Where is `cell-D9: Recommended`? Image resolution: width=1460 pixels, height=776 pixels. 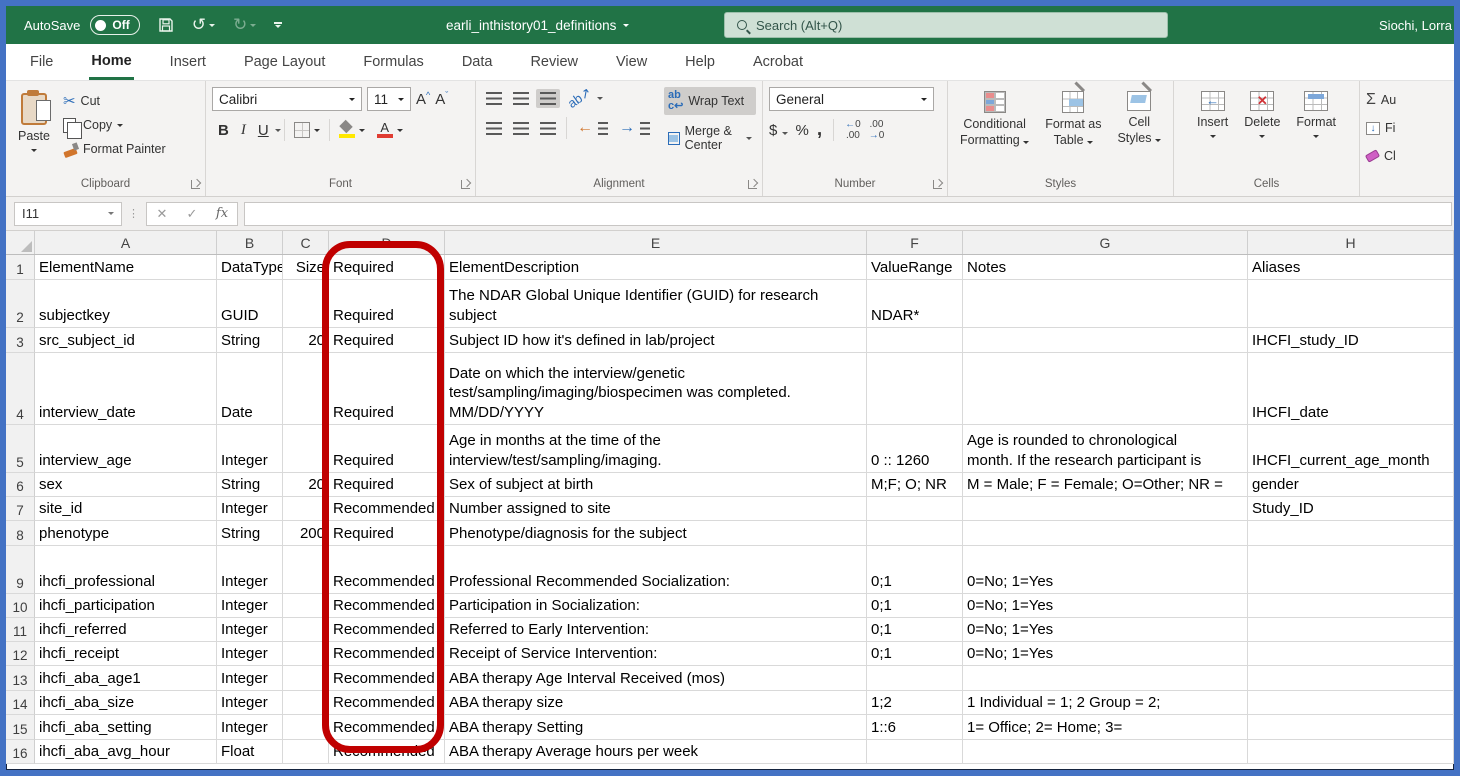
cell-D9: Recommended is located at coordinates (387, 570).